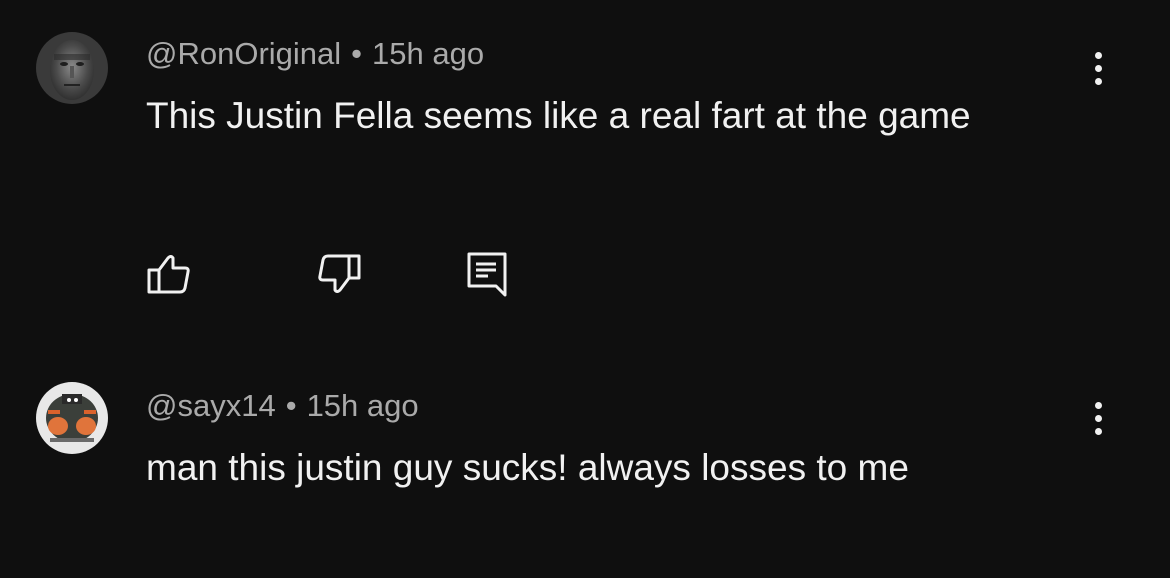 This screenshot has height=578, width=1170. I want to click on orange-creature-avatar-icon, so click(72, 418).